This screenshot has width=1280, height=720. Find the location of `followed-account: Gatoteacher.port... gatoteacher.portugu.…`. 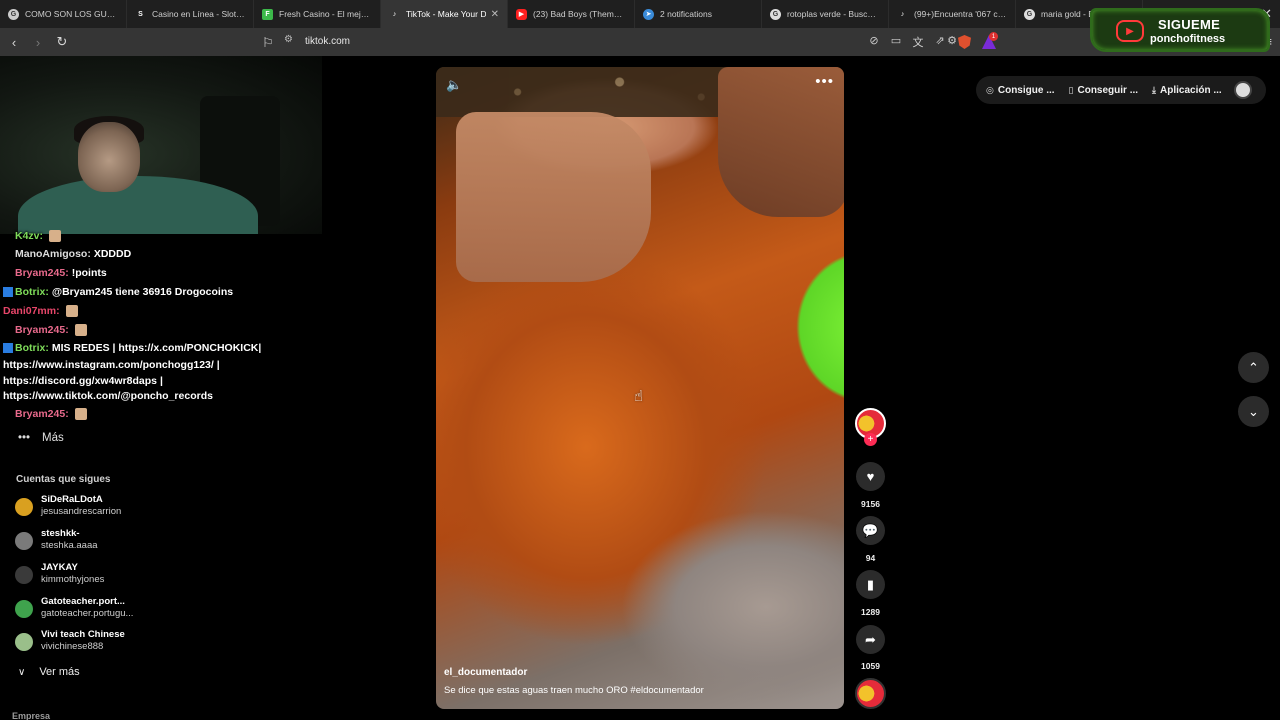

followed-account: Gatoteacher.port... gatoteacher.portugu.… is located at coordinates (105, 610).